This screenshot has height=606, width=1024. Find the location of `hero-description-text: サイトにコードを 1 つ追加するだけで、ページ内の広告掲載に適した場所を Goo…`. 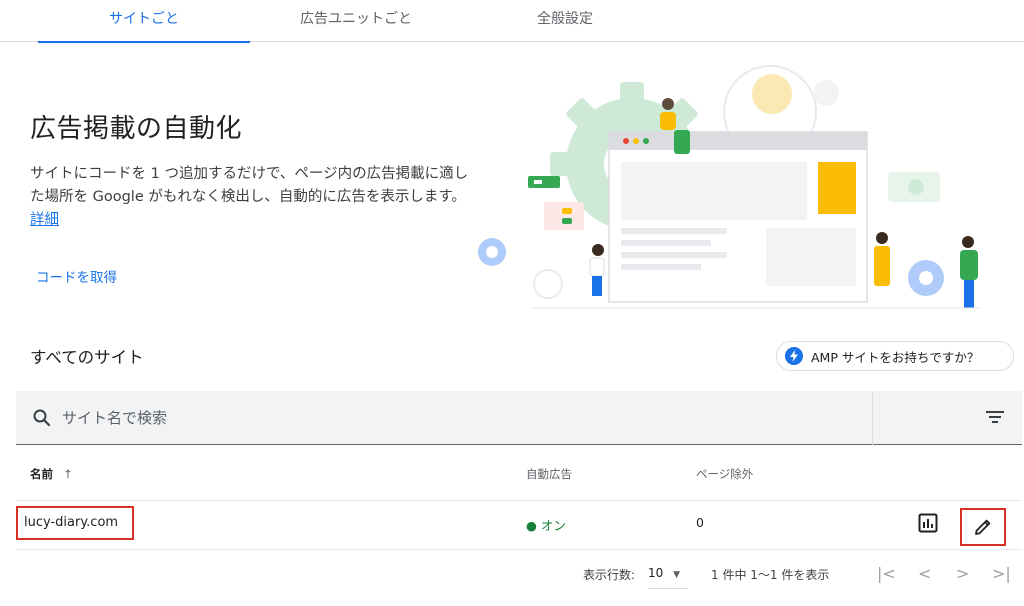

hero-description-text: サイトにコードを 1 つ追加するだけで、ページ内の広告掲載に適した場所を Goo… is located at coordinates (249, 185).